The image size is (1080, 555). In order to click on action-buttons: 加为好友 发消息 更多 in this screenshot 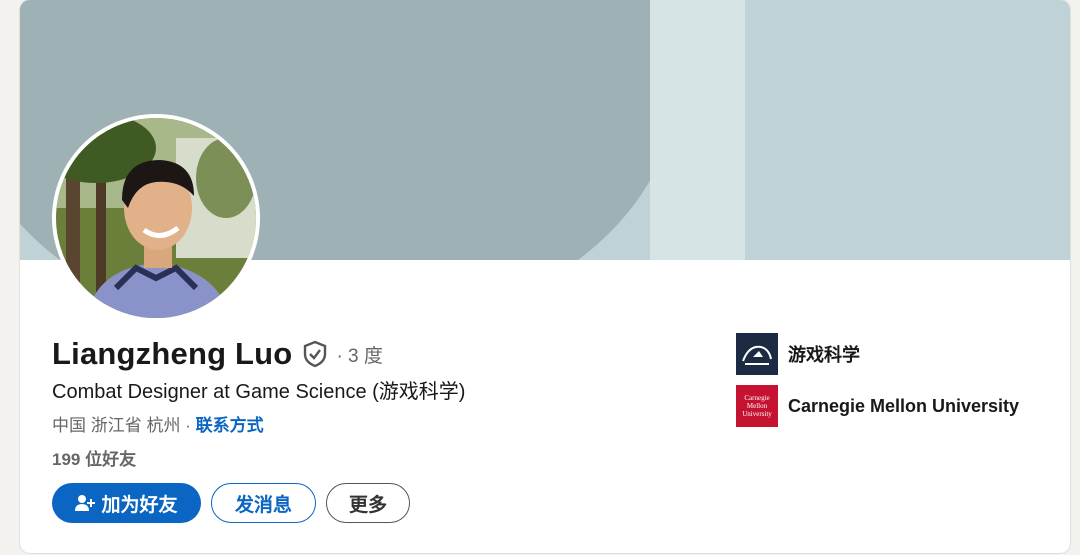, I will do `click(231, 503)`.